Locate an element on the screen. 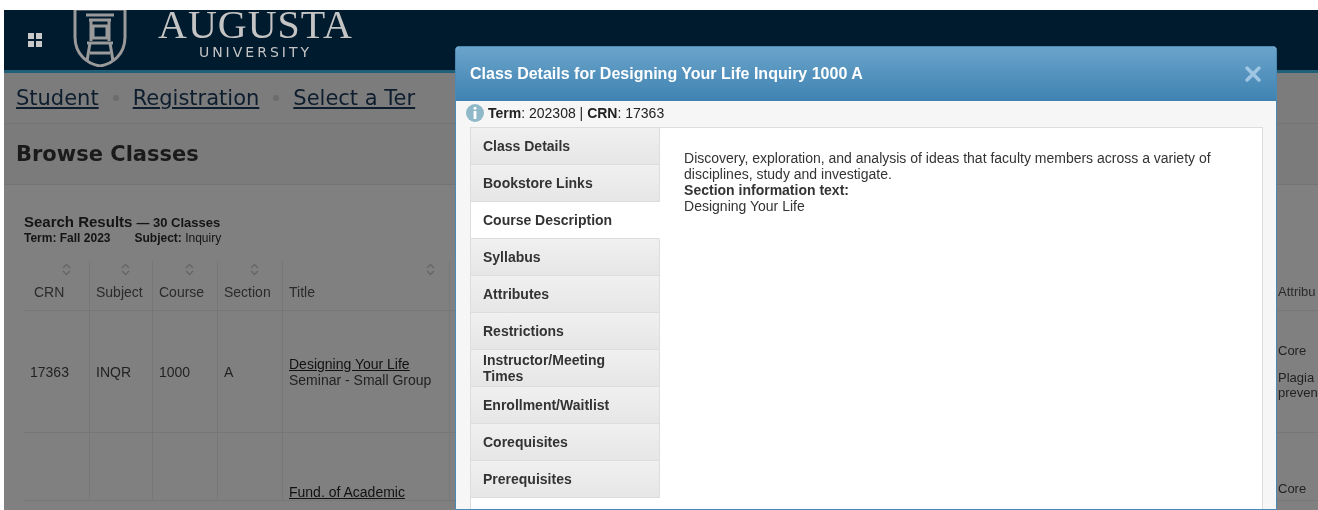 Image resolution: width=1318 pixels, height=510 pixels. term-crn-text: Term: 202308 | CRN: 17363 is located at coordinates (576, 113).